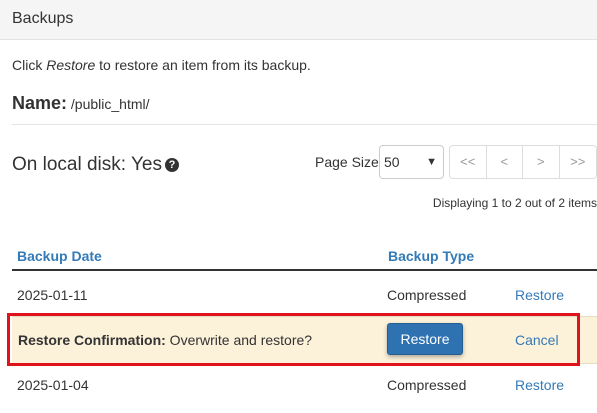 Image resolution: width=597 pixels, height=413 pixels. Describe the element at coordinates (514, 203) in the screenshot. I see `display-count: Displaying 1 to 2 out of 2 items` at that location.